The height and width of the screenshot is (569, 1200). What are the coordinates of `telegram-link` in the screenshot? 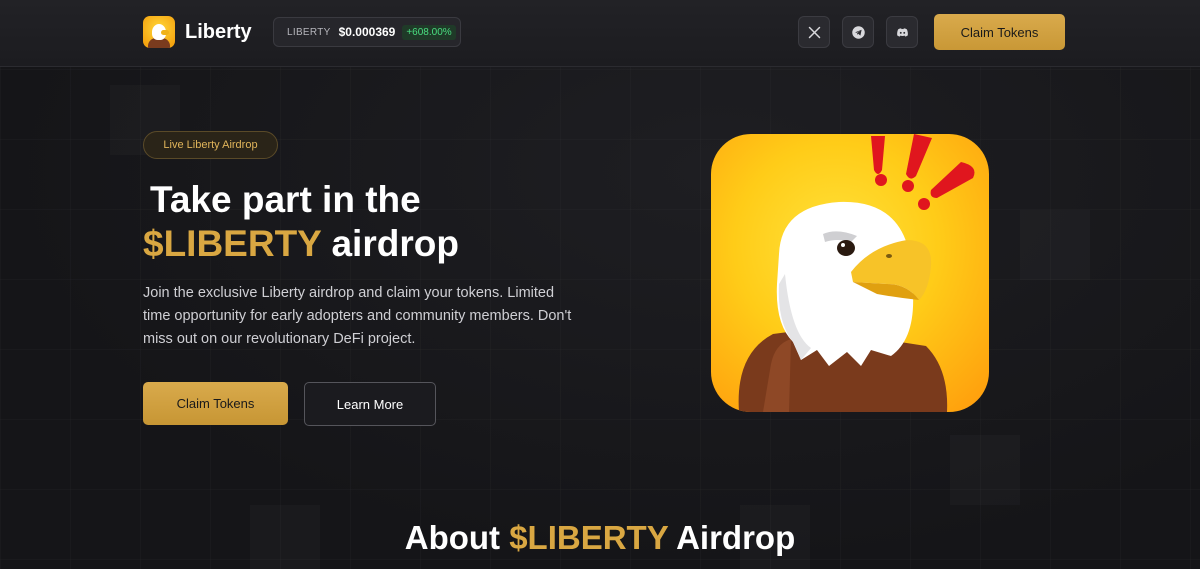 It's located at (858, 32).